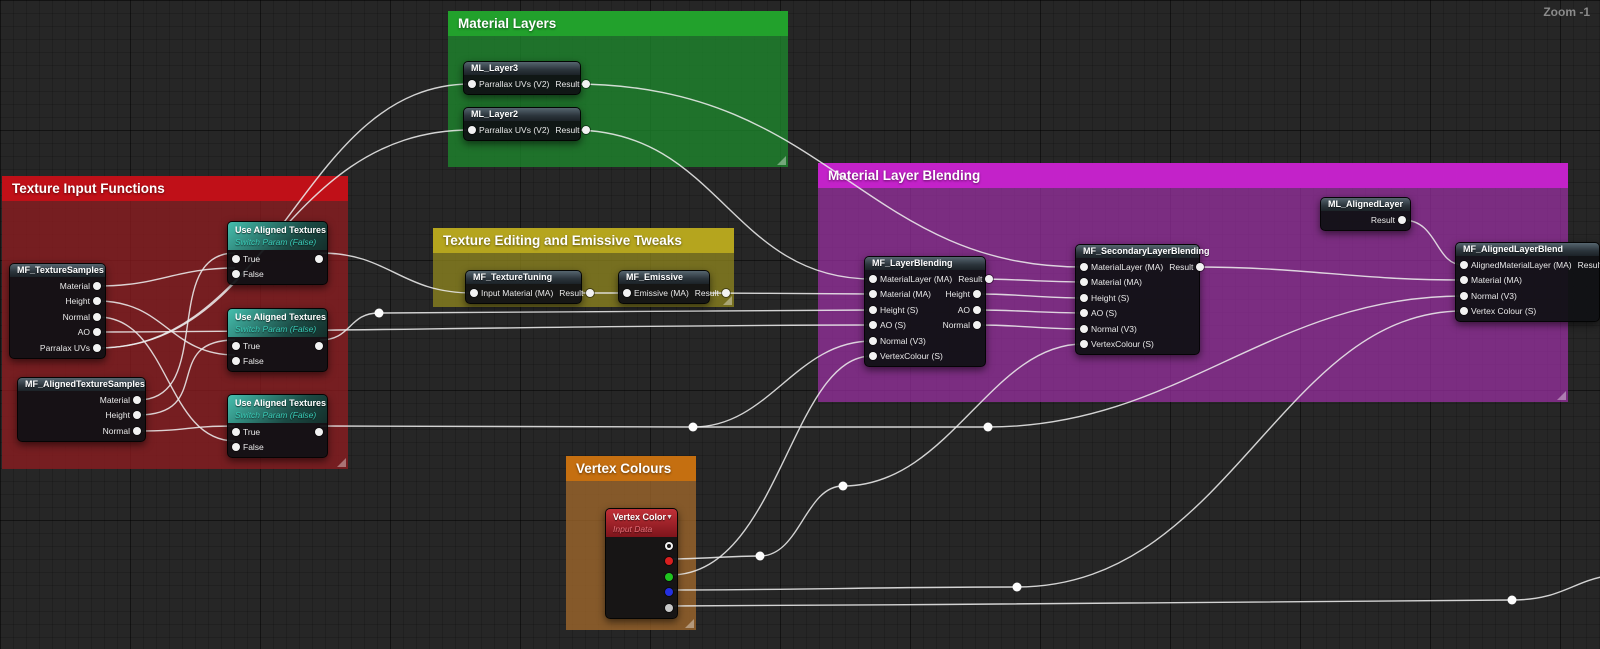 The width and height of the screenshot is (1600, 649). What do you see at coordinates (1114, 328) in the screenshot?
I see `pin-label: Normal (V3)` at bounding box center [1114, 328].